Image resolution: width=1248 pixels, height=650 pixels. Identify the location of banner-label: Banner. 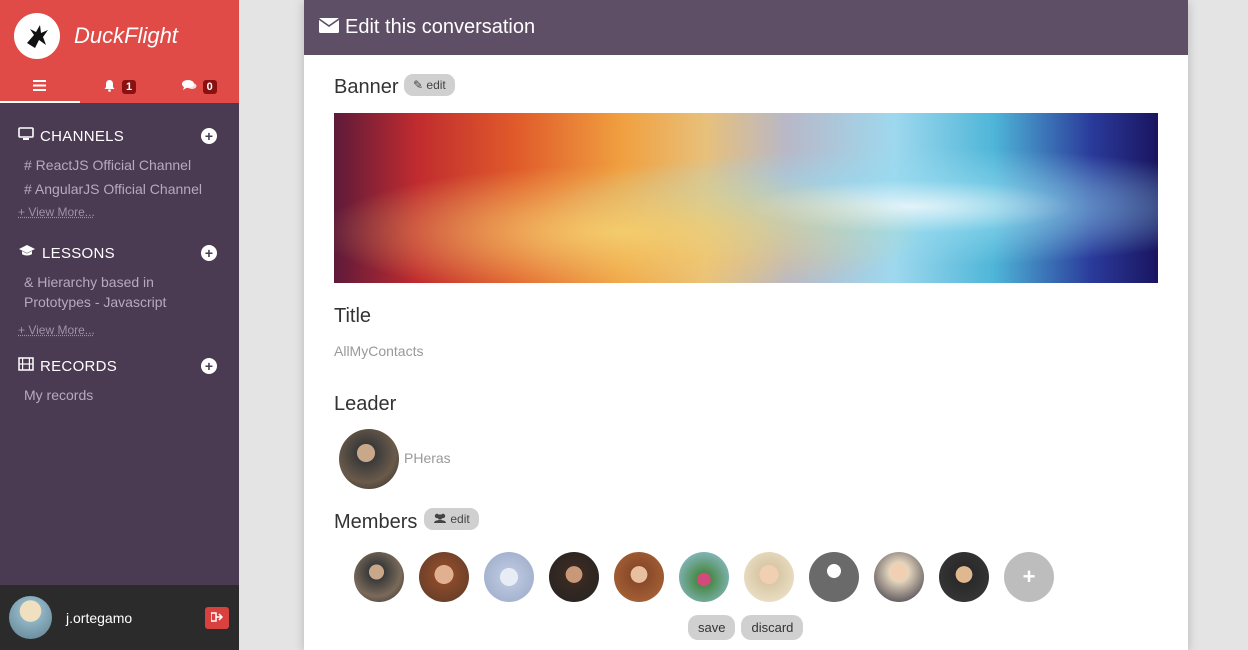
(366, 87).